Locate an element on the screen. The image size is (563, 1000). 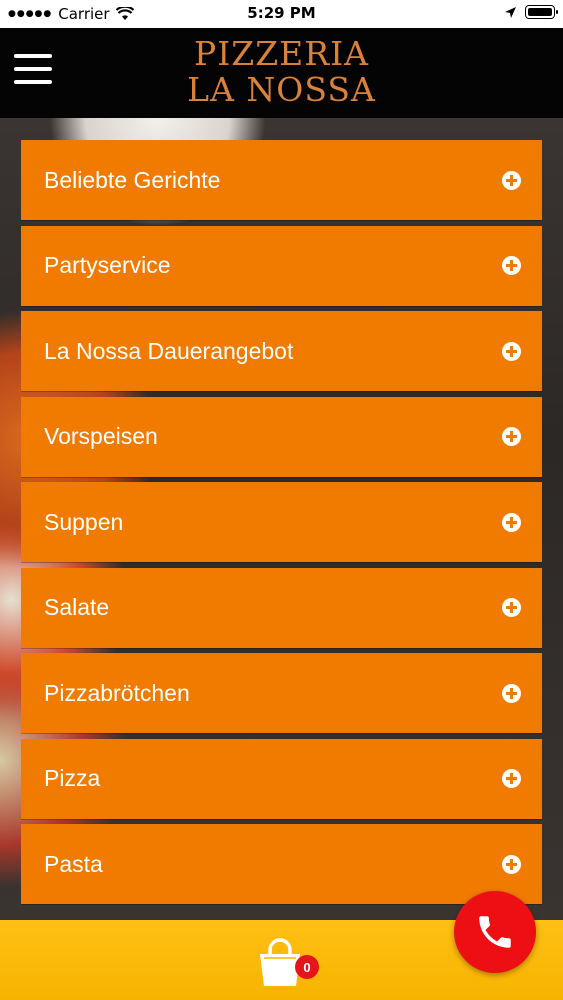
app-header: PIZZERIA LA NOSSA is located at coordinates (281, 73).